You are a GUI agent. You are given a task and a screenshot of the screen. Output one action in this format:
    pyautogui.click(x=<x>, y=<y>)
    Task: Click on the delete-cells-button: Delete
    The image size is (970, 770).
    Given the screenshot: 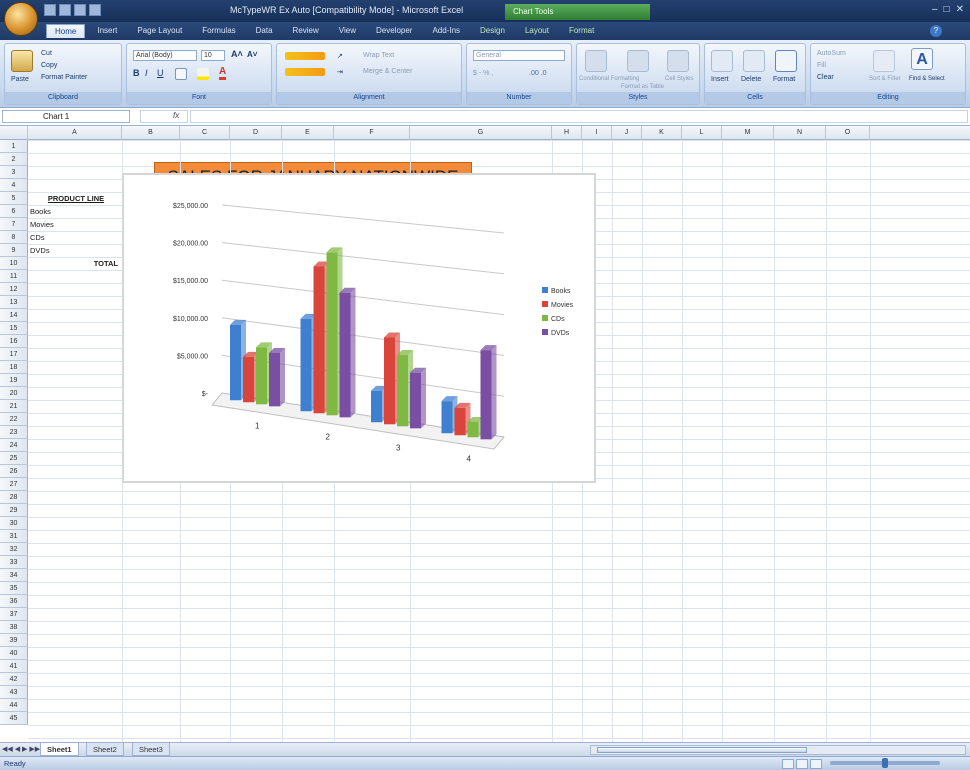 What is the action you would take?
    pyautogui.click(x=751, y=79)
    